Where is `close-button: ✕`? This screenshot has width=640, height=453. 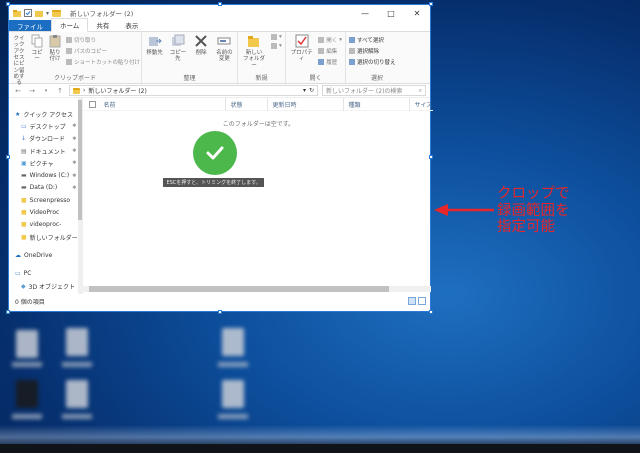
close-button: ✕ is located at coordinates (417, 13).